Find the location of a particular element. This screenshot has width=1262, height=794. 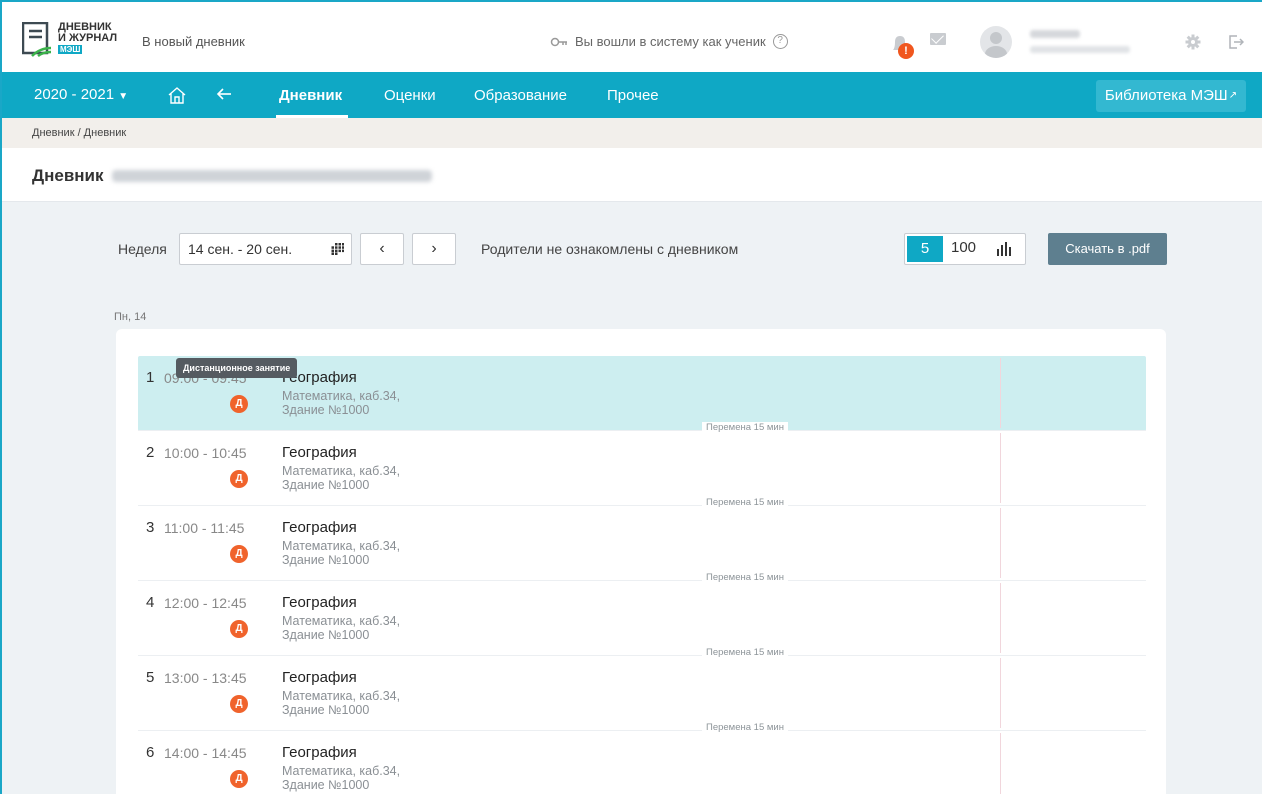

logo-badge: МЭШ is located at coordinates (70, 49).